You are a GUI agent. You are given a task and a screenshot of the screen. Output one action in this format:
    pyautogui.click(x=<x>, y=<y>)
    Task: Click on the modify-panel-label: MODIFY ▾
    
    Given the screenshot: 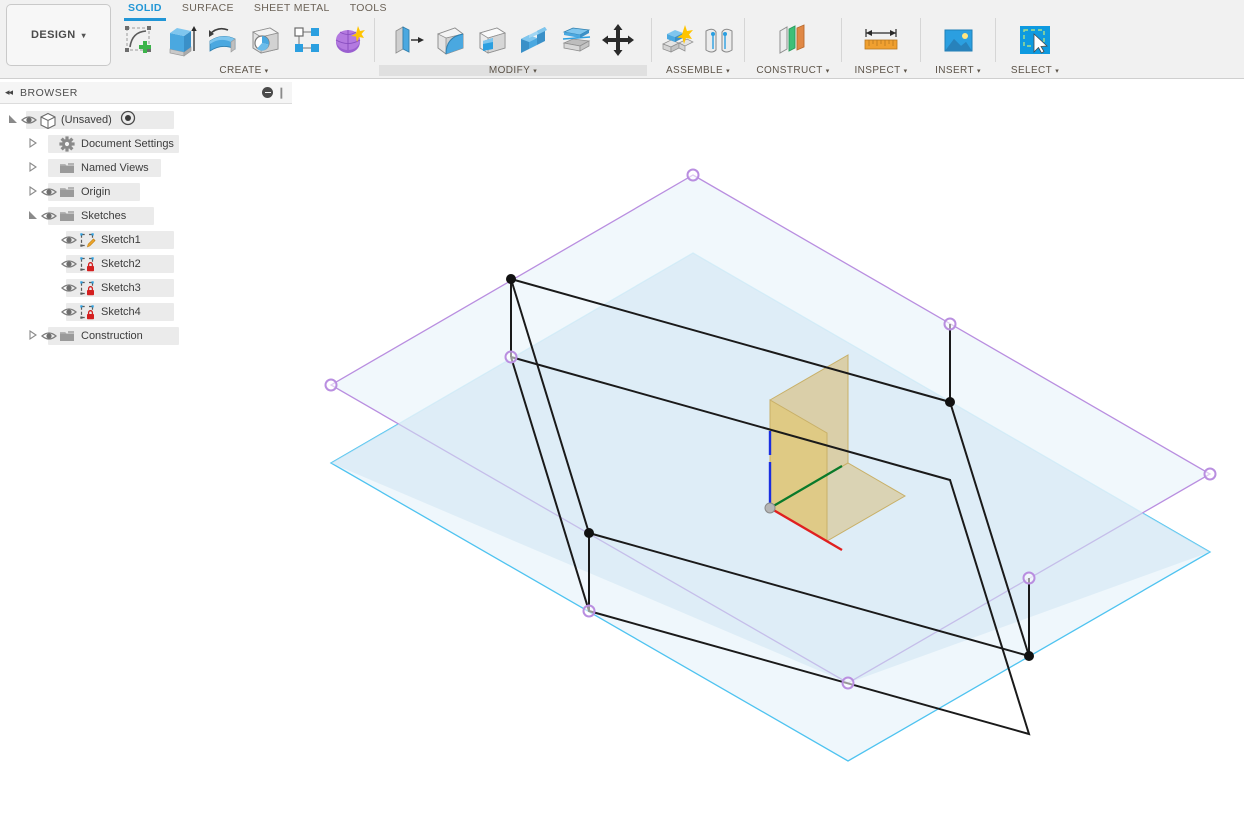 What is the action you would take?
    pyautogui.click(x=513, y=70)
    